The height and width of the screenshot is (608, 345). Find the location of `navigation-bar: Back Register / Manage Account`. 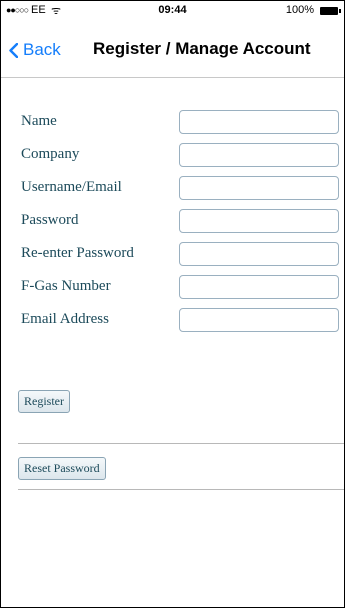

navigation-bar: Back Register / Manage Account is located at coordinates (172, 49).